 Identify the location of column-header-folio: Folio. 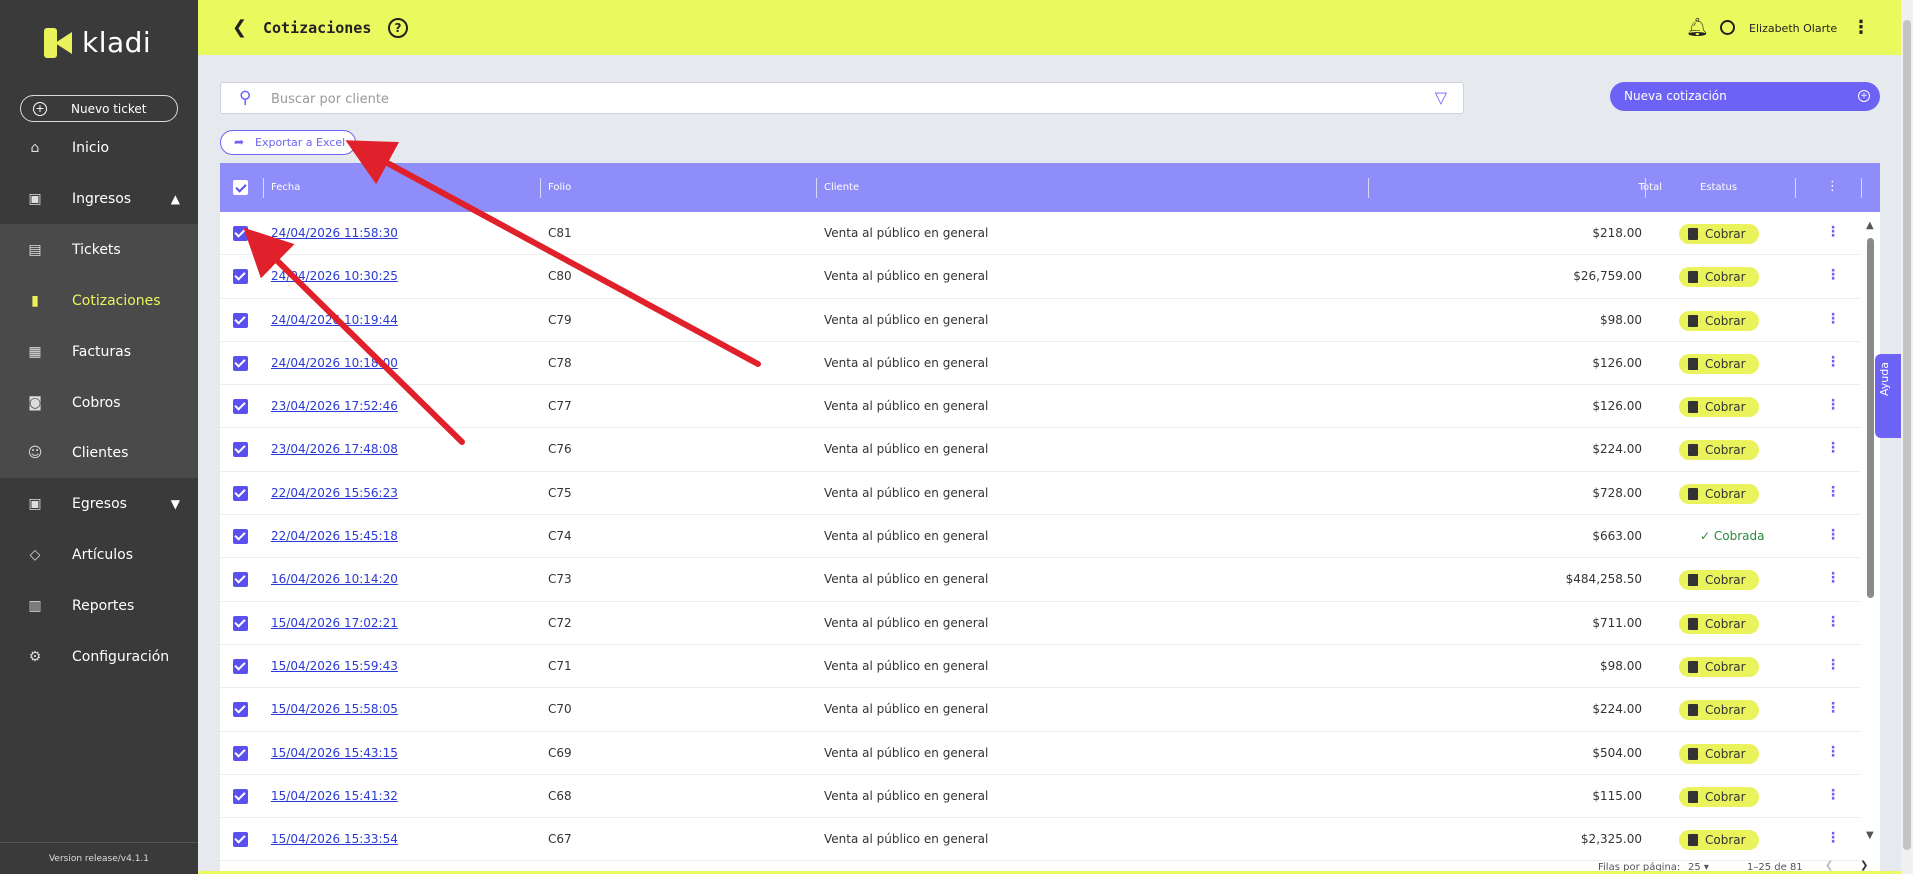
(559, 187).